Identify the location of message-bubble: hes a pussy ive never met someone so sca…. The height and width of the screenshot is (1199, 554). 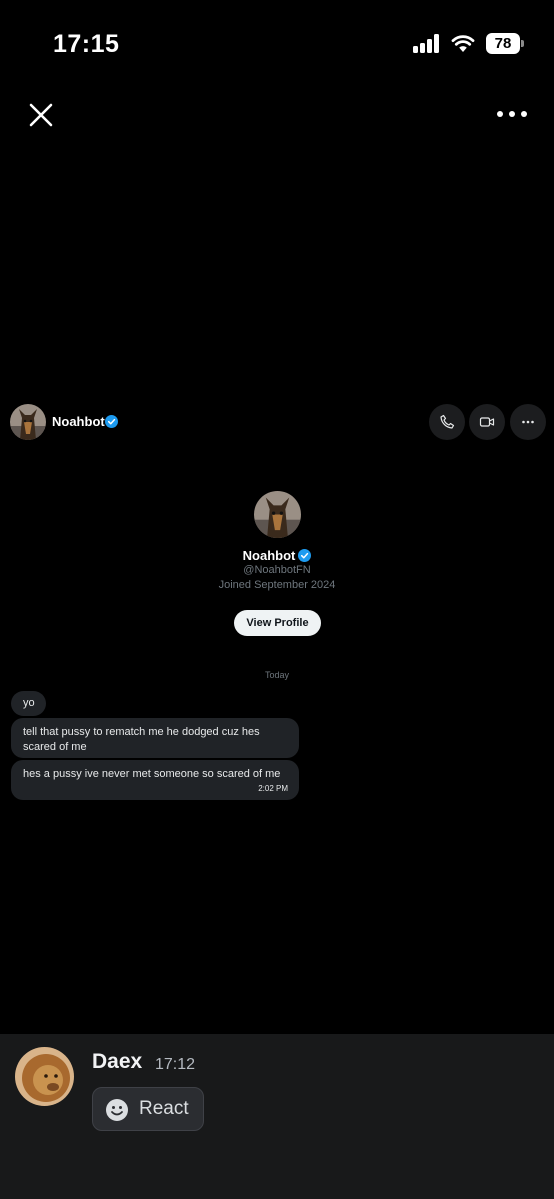
(155, 780).